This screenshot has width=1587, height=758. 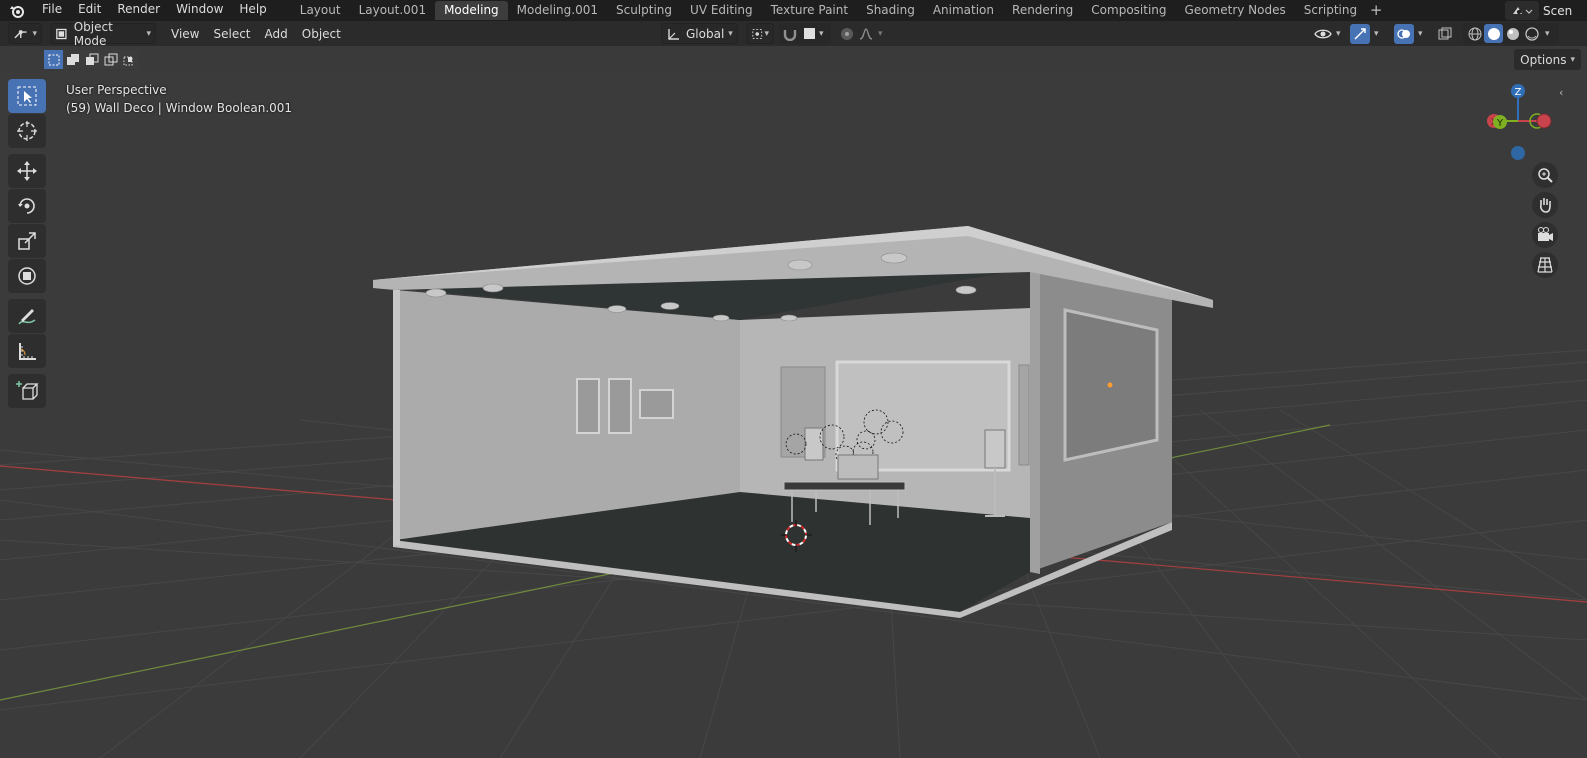 What do you see at coordinates (1474, 33) in the screenshot?
I see `wireframe-shading-icon` at bounding box center [1474, 33].